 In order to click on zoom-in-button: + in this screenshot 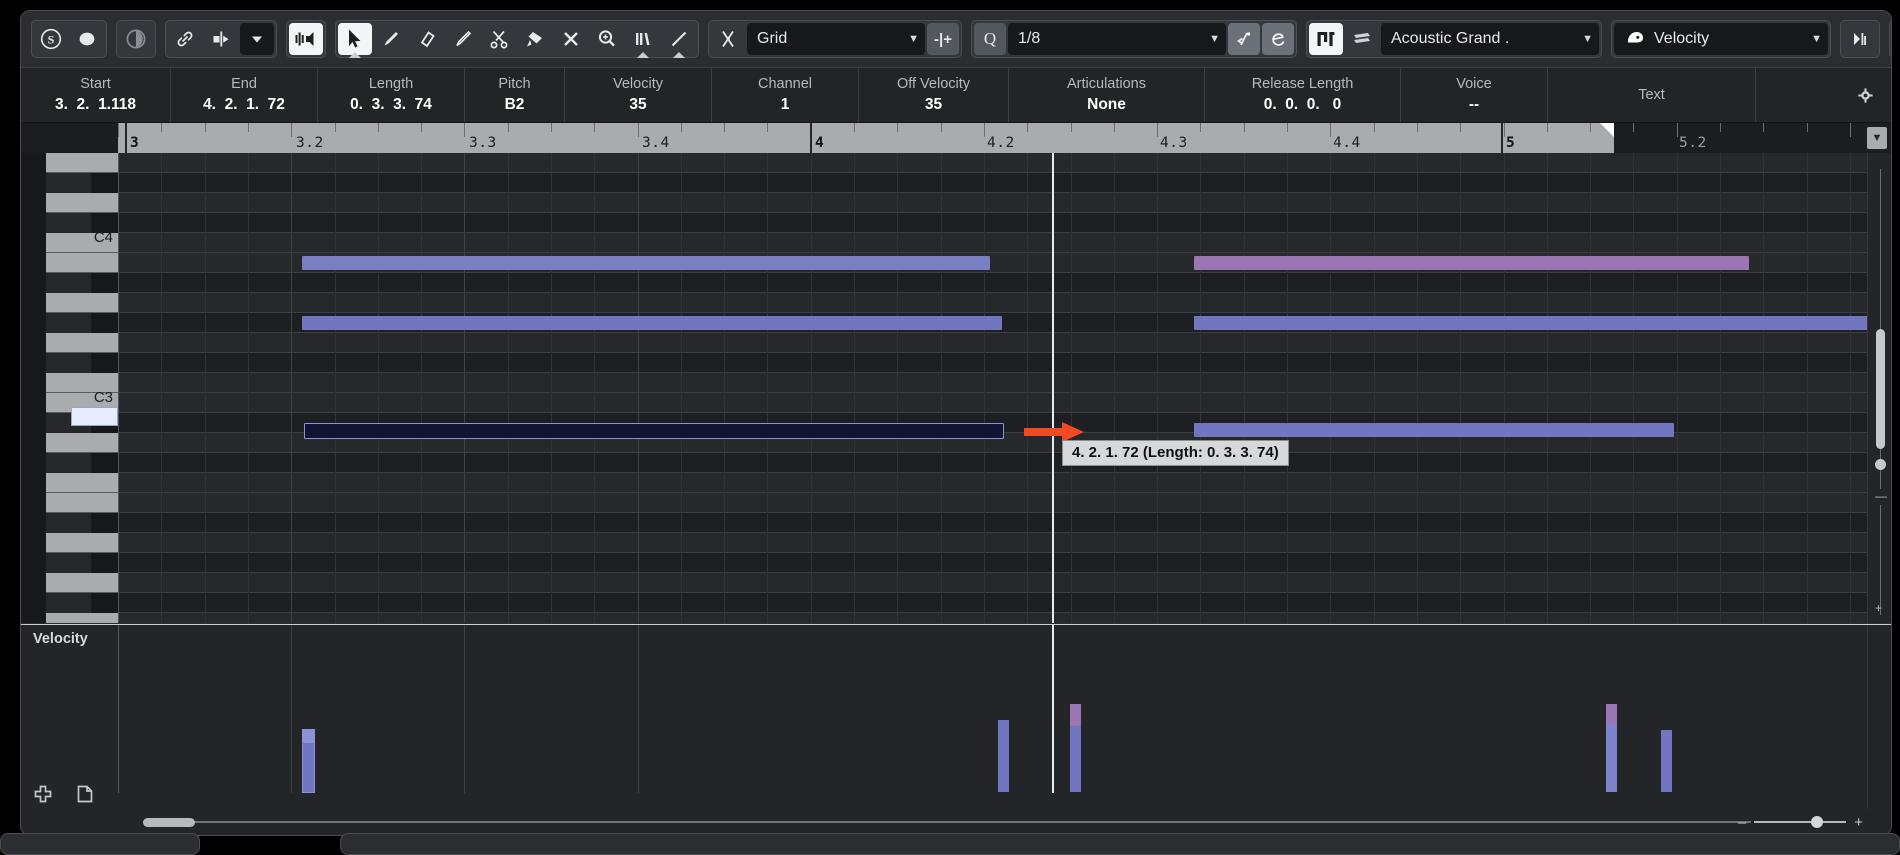, I will do `click(1858, 822)`.